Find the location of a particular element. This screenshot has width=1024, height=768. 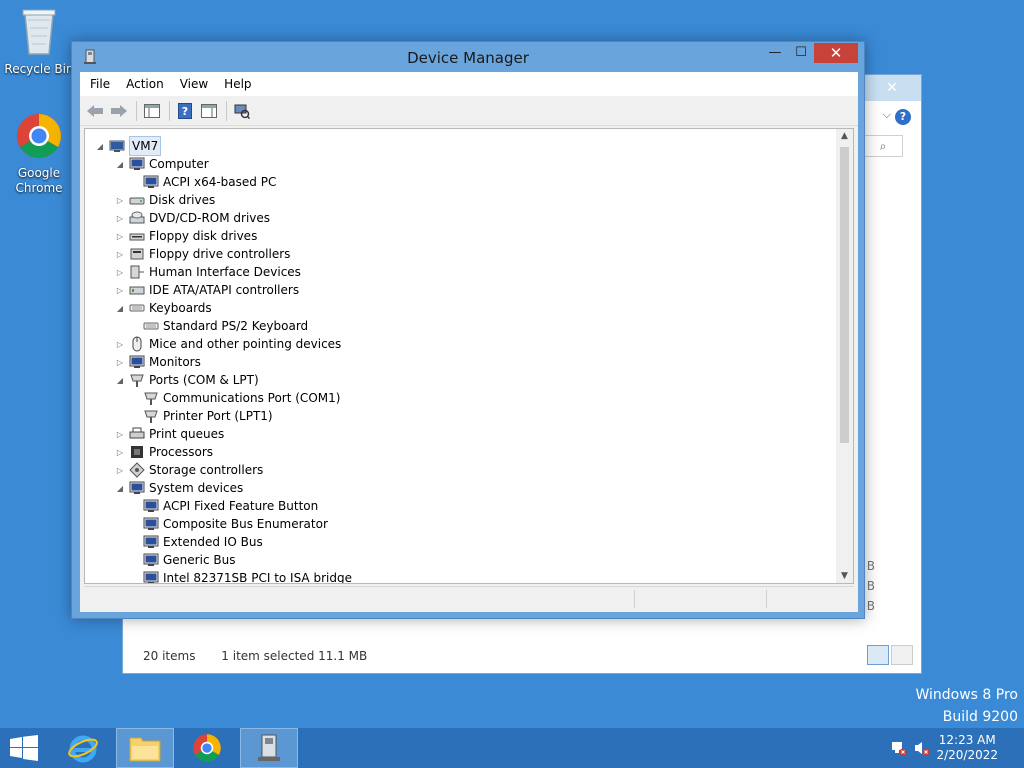

tree-item: ◢ Computer is located at coordinates (162, 164).